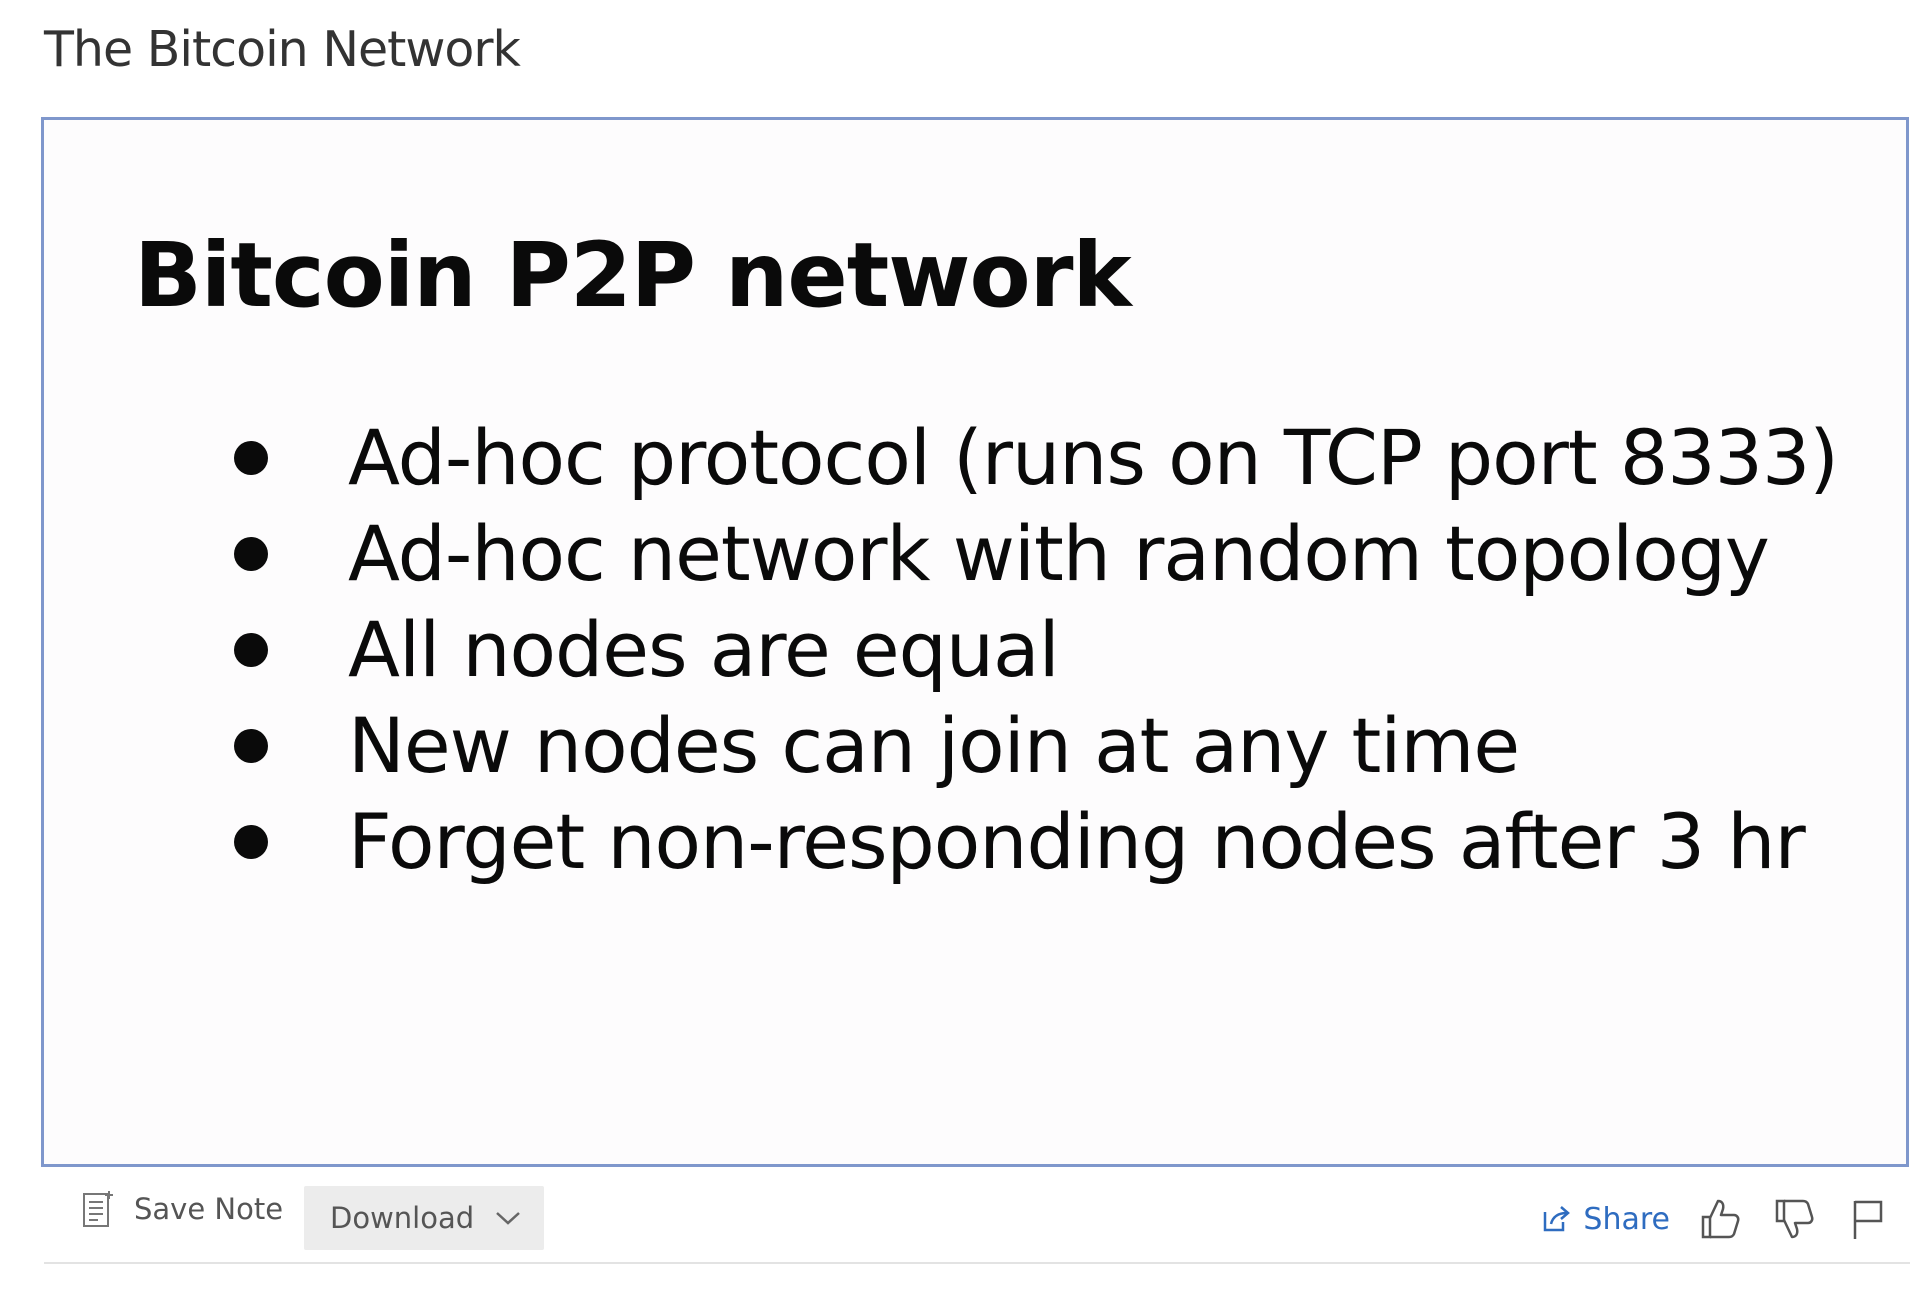  What do you see at coordinates (934, 745) in the screenshot?
I see `slide-bullet-text: New nodes can join at any time` at bounding box center [934, 745].